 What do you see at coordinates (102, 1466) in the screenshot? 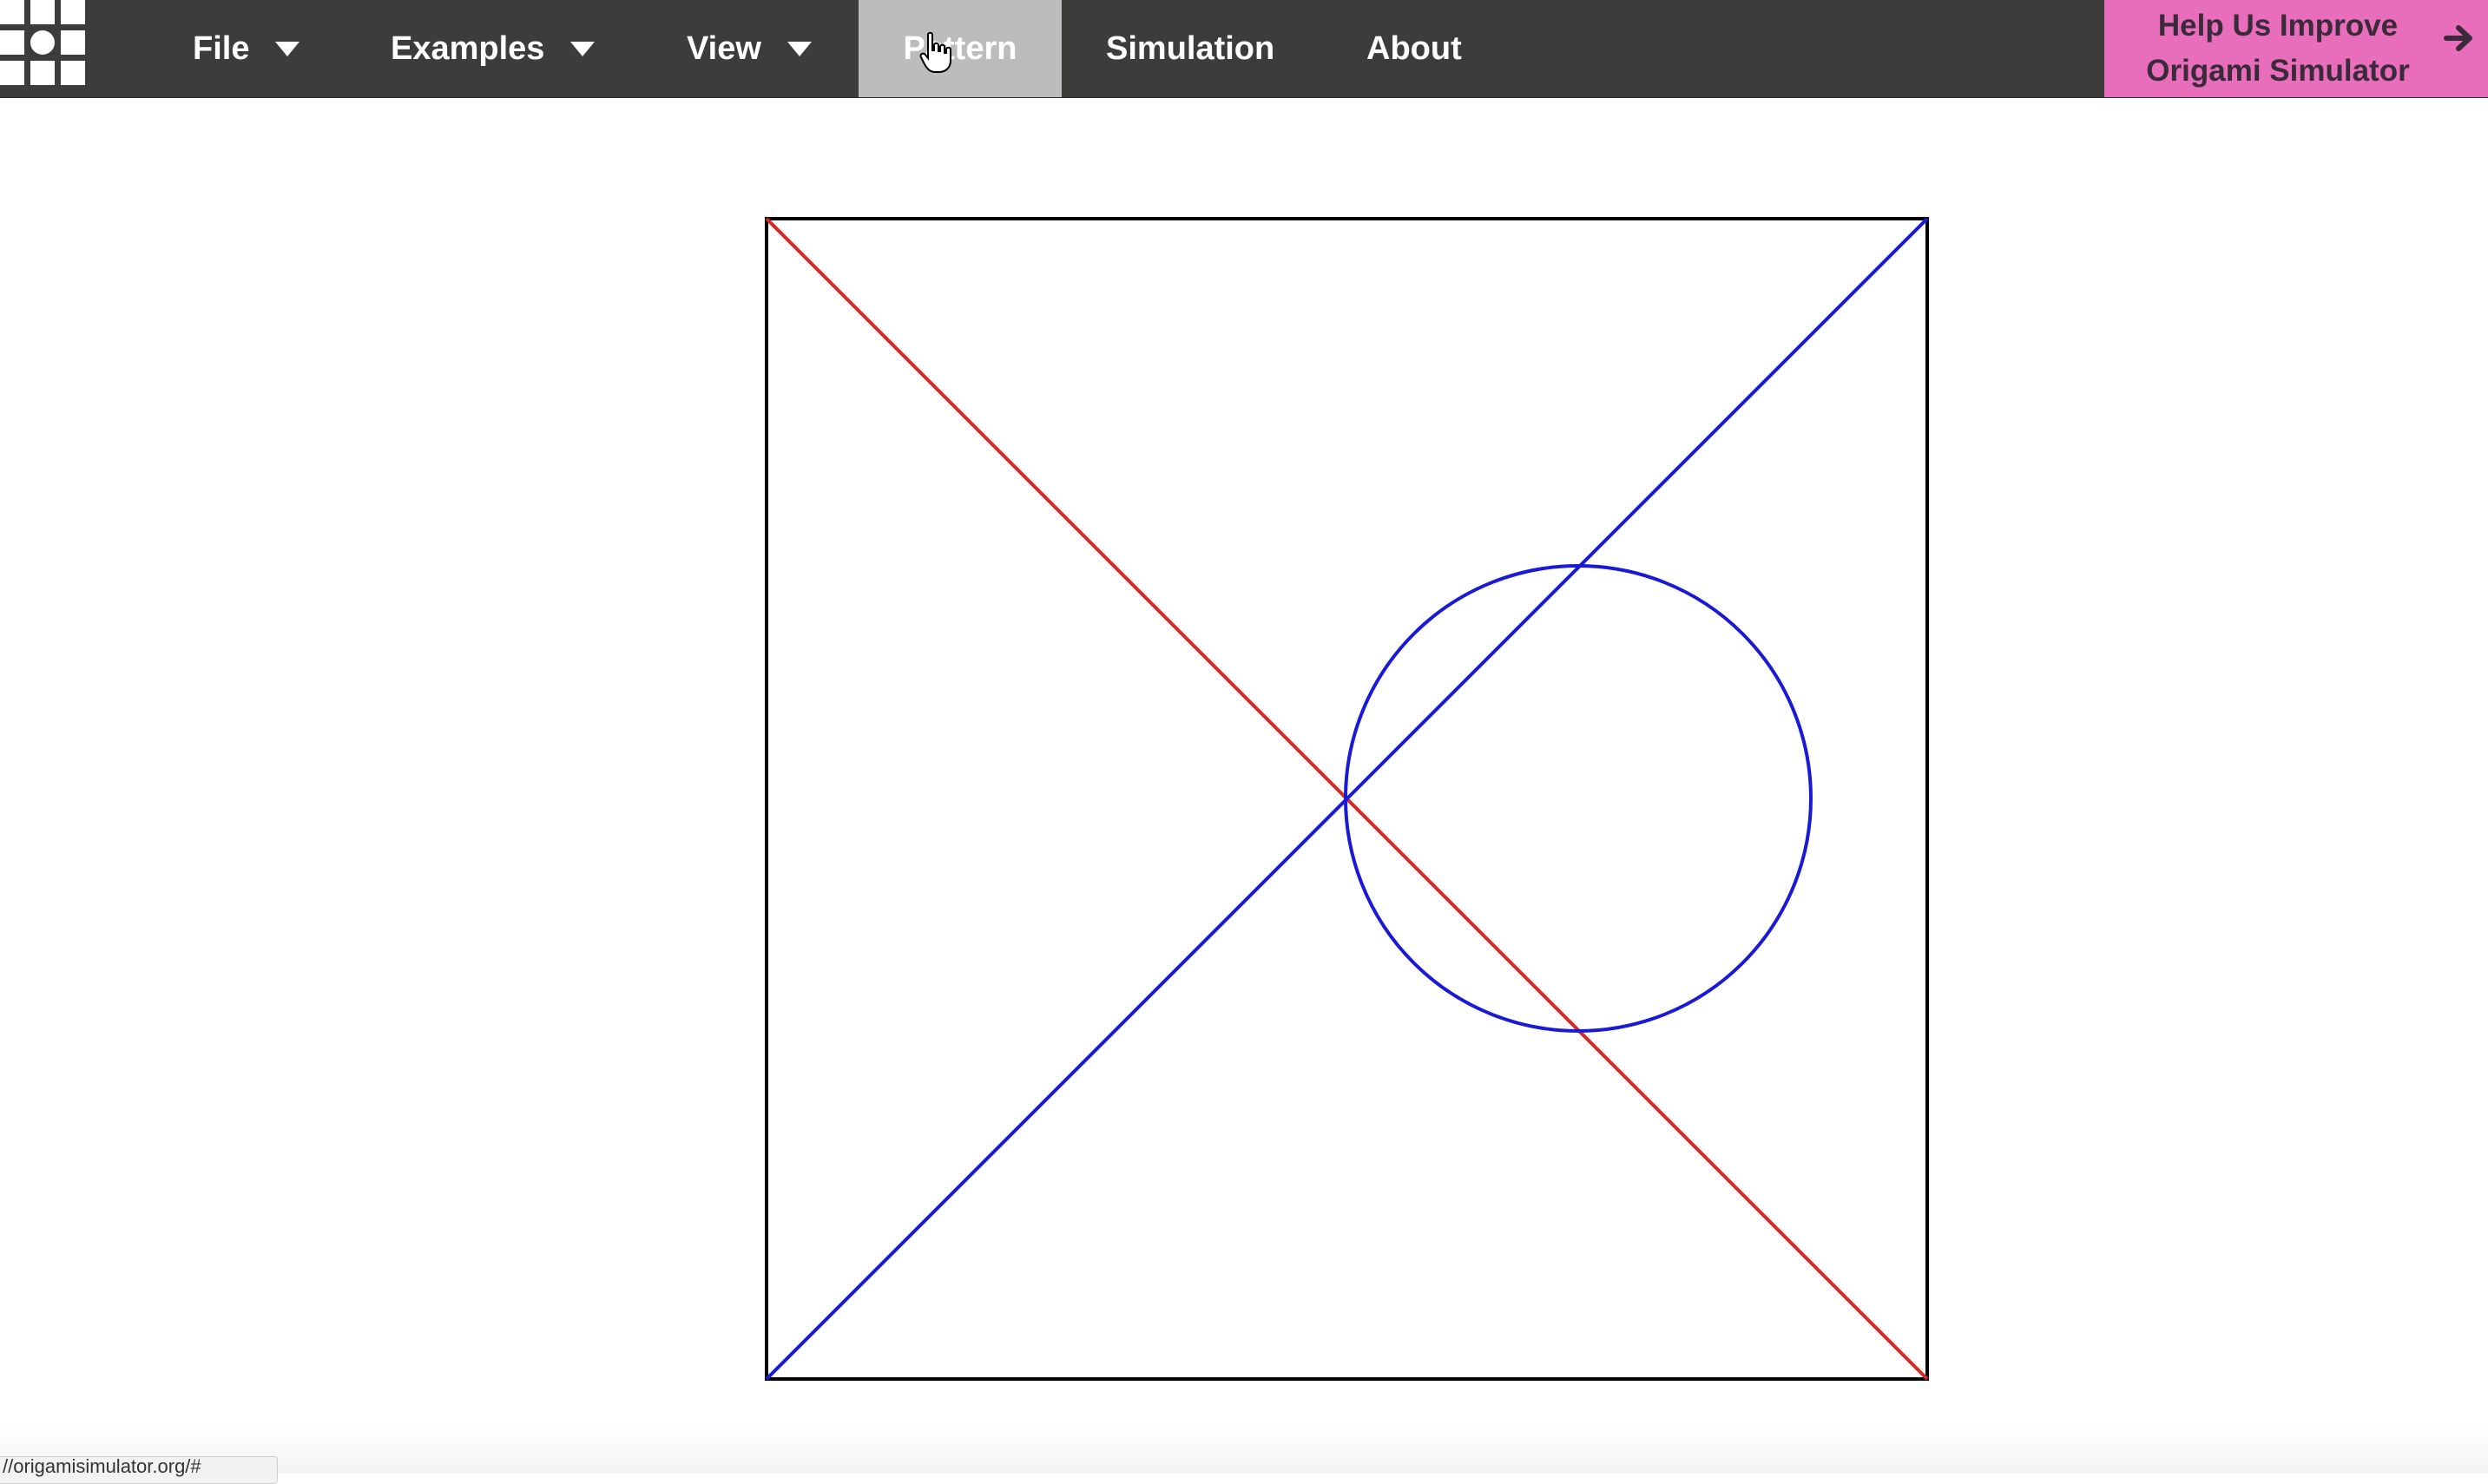
I see `status-url: //origamisimulator.org/#` at bounding box center [102, 1466].